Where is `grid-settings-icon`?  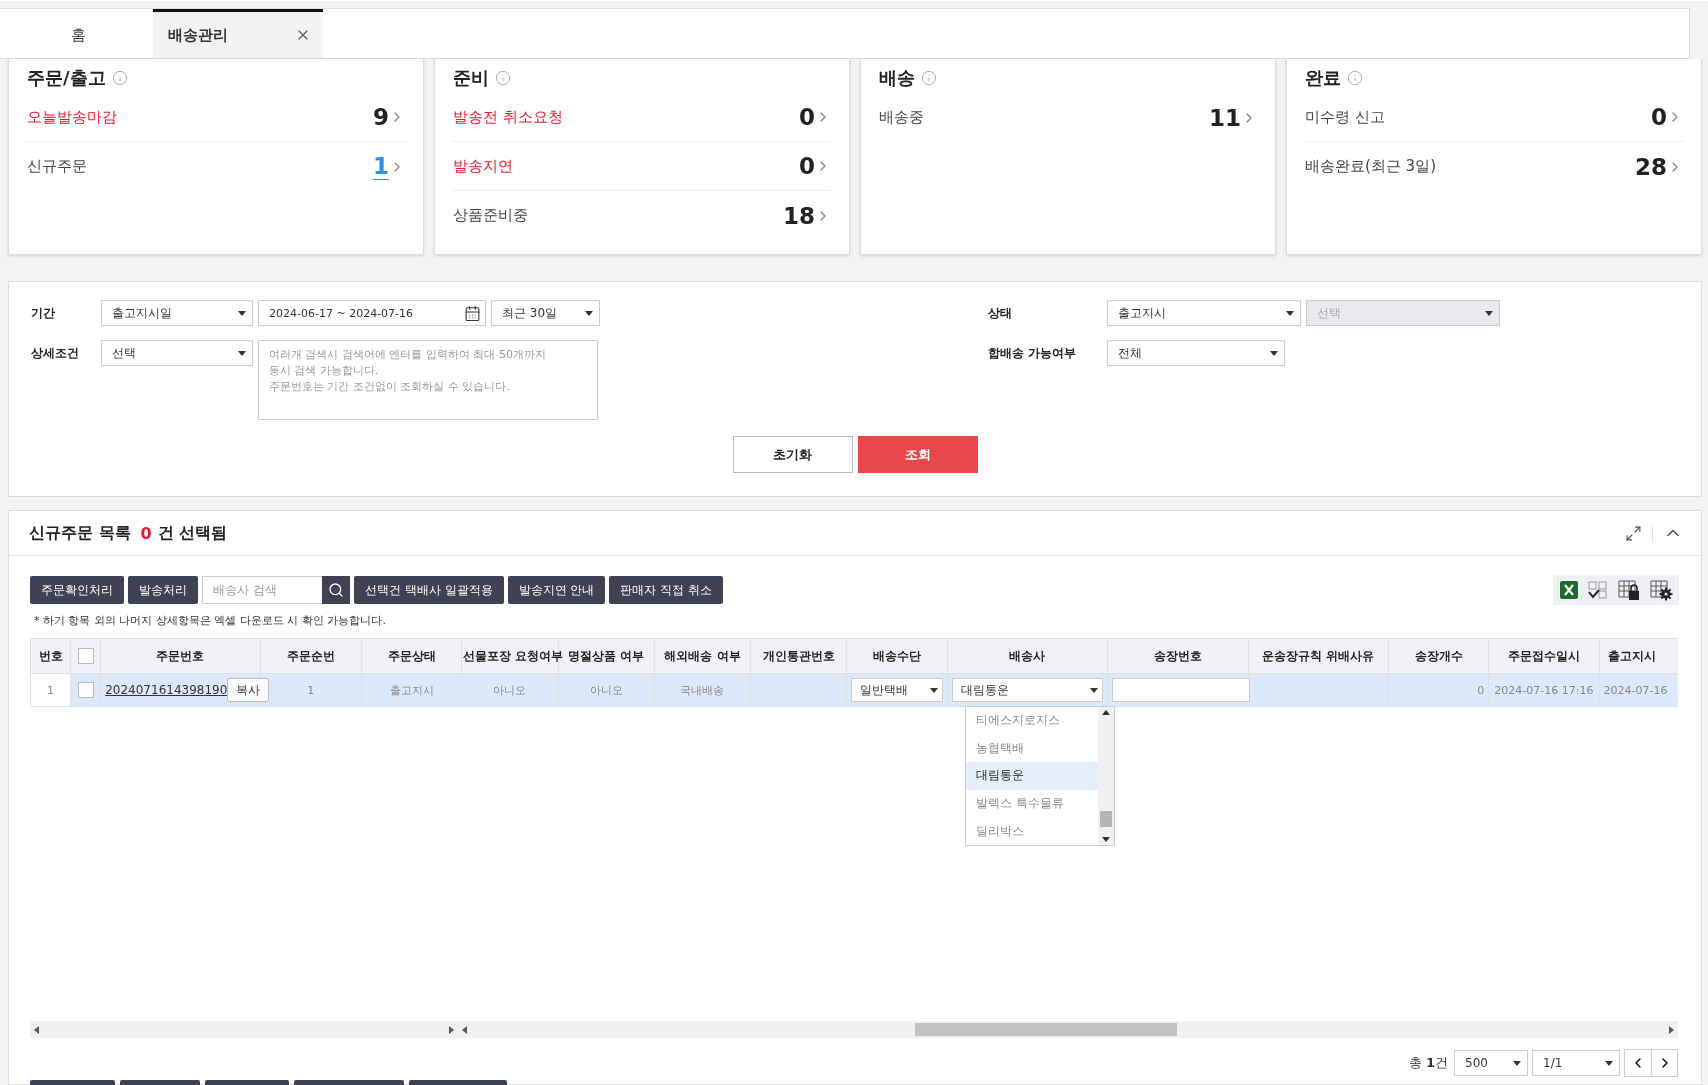
grid-settings-icon is located at coordinates (1661, 590).